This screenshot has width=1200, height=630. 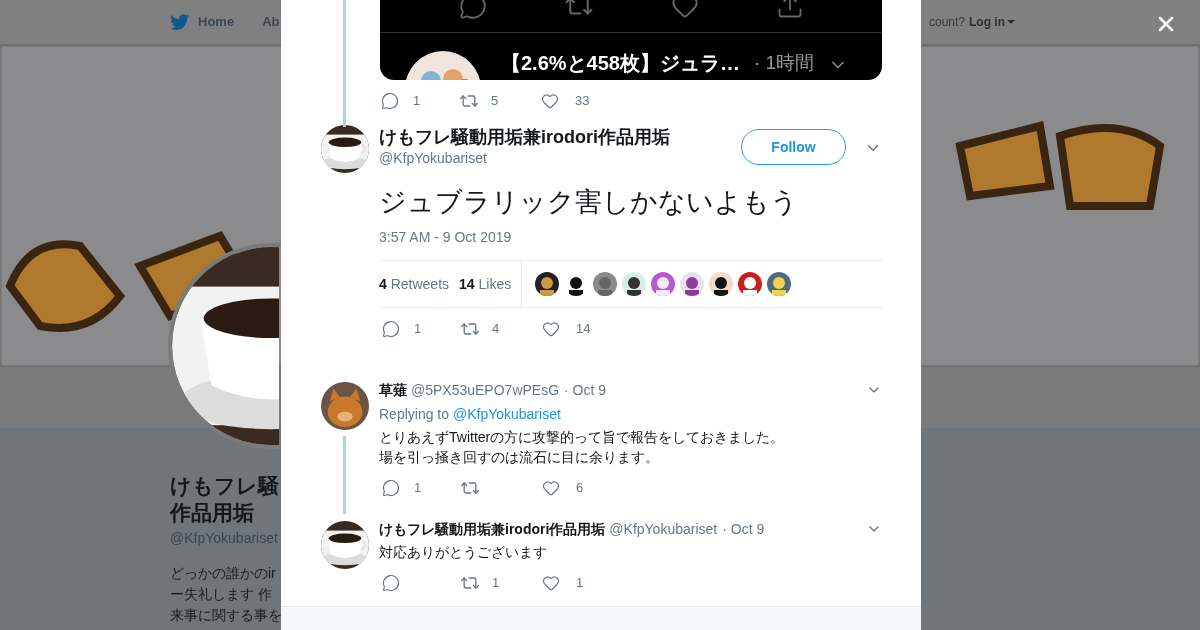 What do you see at coordinates (663, 529) in the screenshot?
I see `author-handle: @KfpYokubariset` at bounding box center [663, 529].